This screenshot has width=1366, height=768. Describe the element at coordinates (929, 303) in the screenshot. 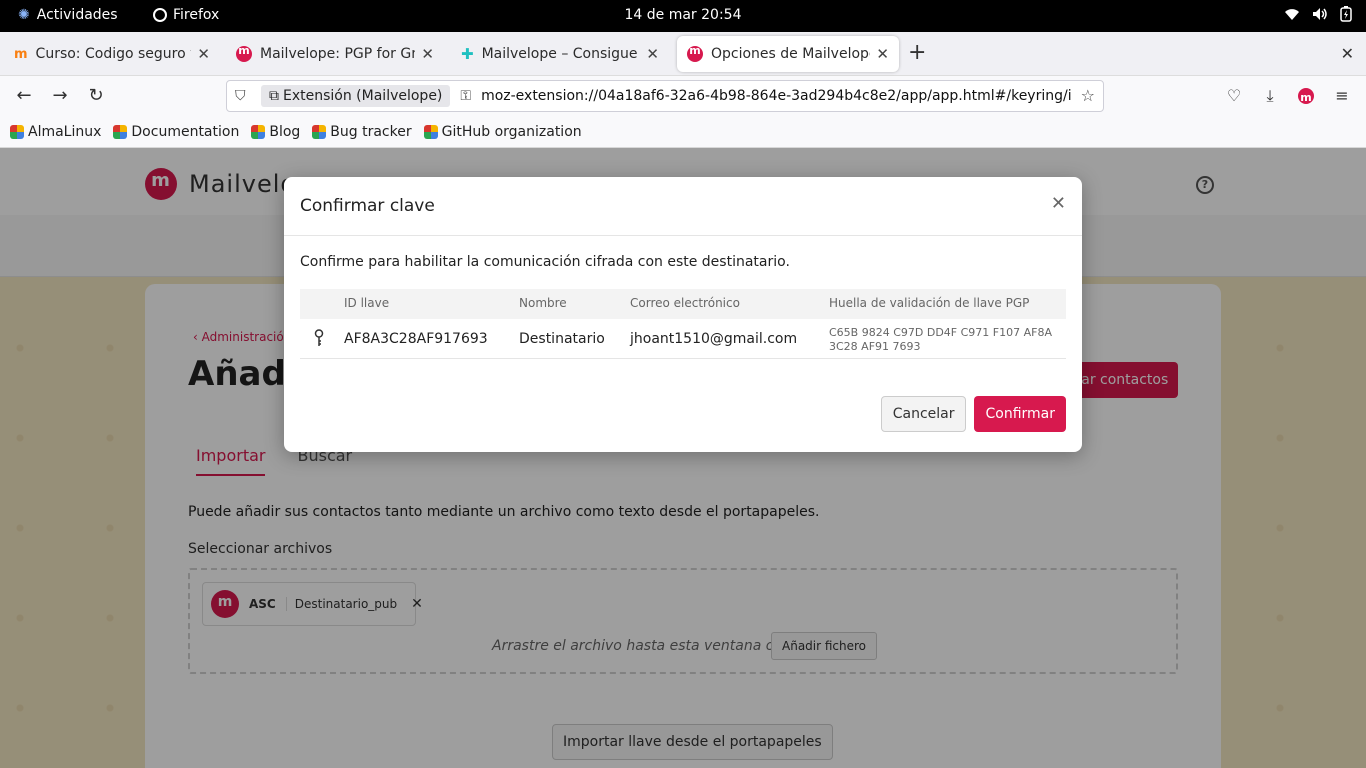

I see `column-fingerprint: Huella de validación de llave PGP` at that location.